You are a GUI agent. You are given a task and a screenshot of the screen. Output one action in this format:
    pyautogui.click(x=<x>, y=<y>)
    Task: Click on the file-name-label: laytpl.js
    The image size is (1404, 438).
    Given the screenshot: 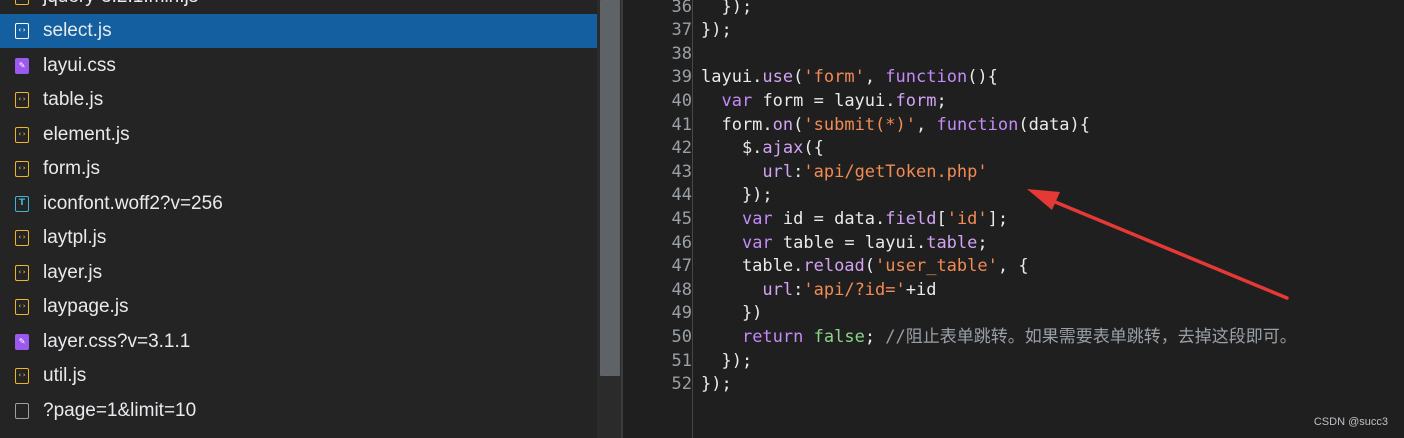 What is the action you would take?
    pyautogui.click(x=75, y=237)
    